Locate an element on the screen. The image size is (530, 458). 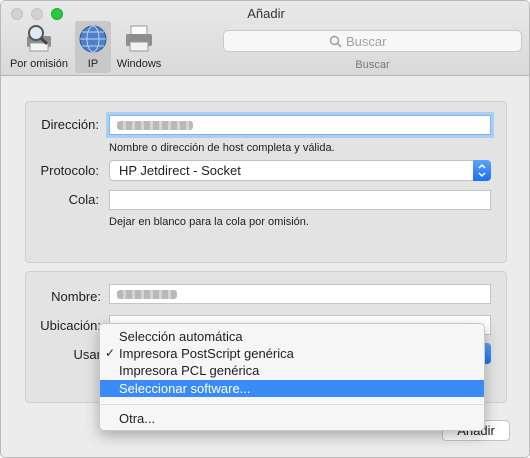
popup-stepper-icon is located at coordinates (482, 170).